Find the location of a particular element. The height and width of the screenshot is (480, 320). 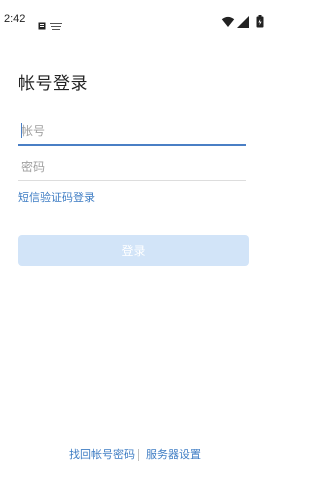

text-cursor is located at coordinates (21, 130).